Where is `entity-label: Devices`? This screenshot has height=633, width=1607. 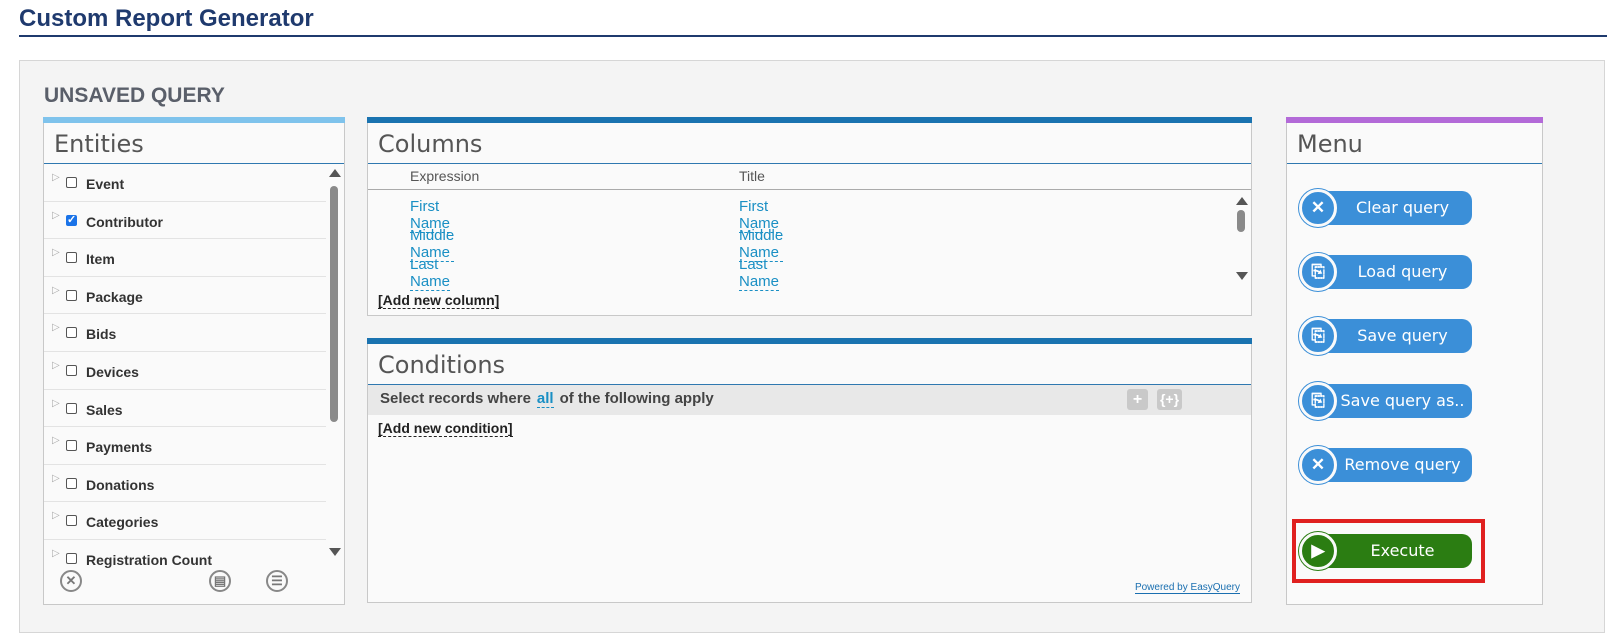
entity-label: Devices is located at coordinates (112, 372).